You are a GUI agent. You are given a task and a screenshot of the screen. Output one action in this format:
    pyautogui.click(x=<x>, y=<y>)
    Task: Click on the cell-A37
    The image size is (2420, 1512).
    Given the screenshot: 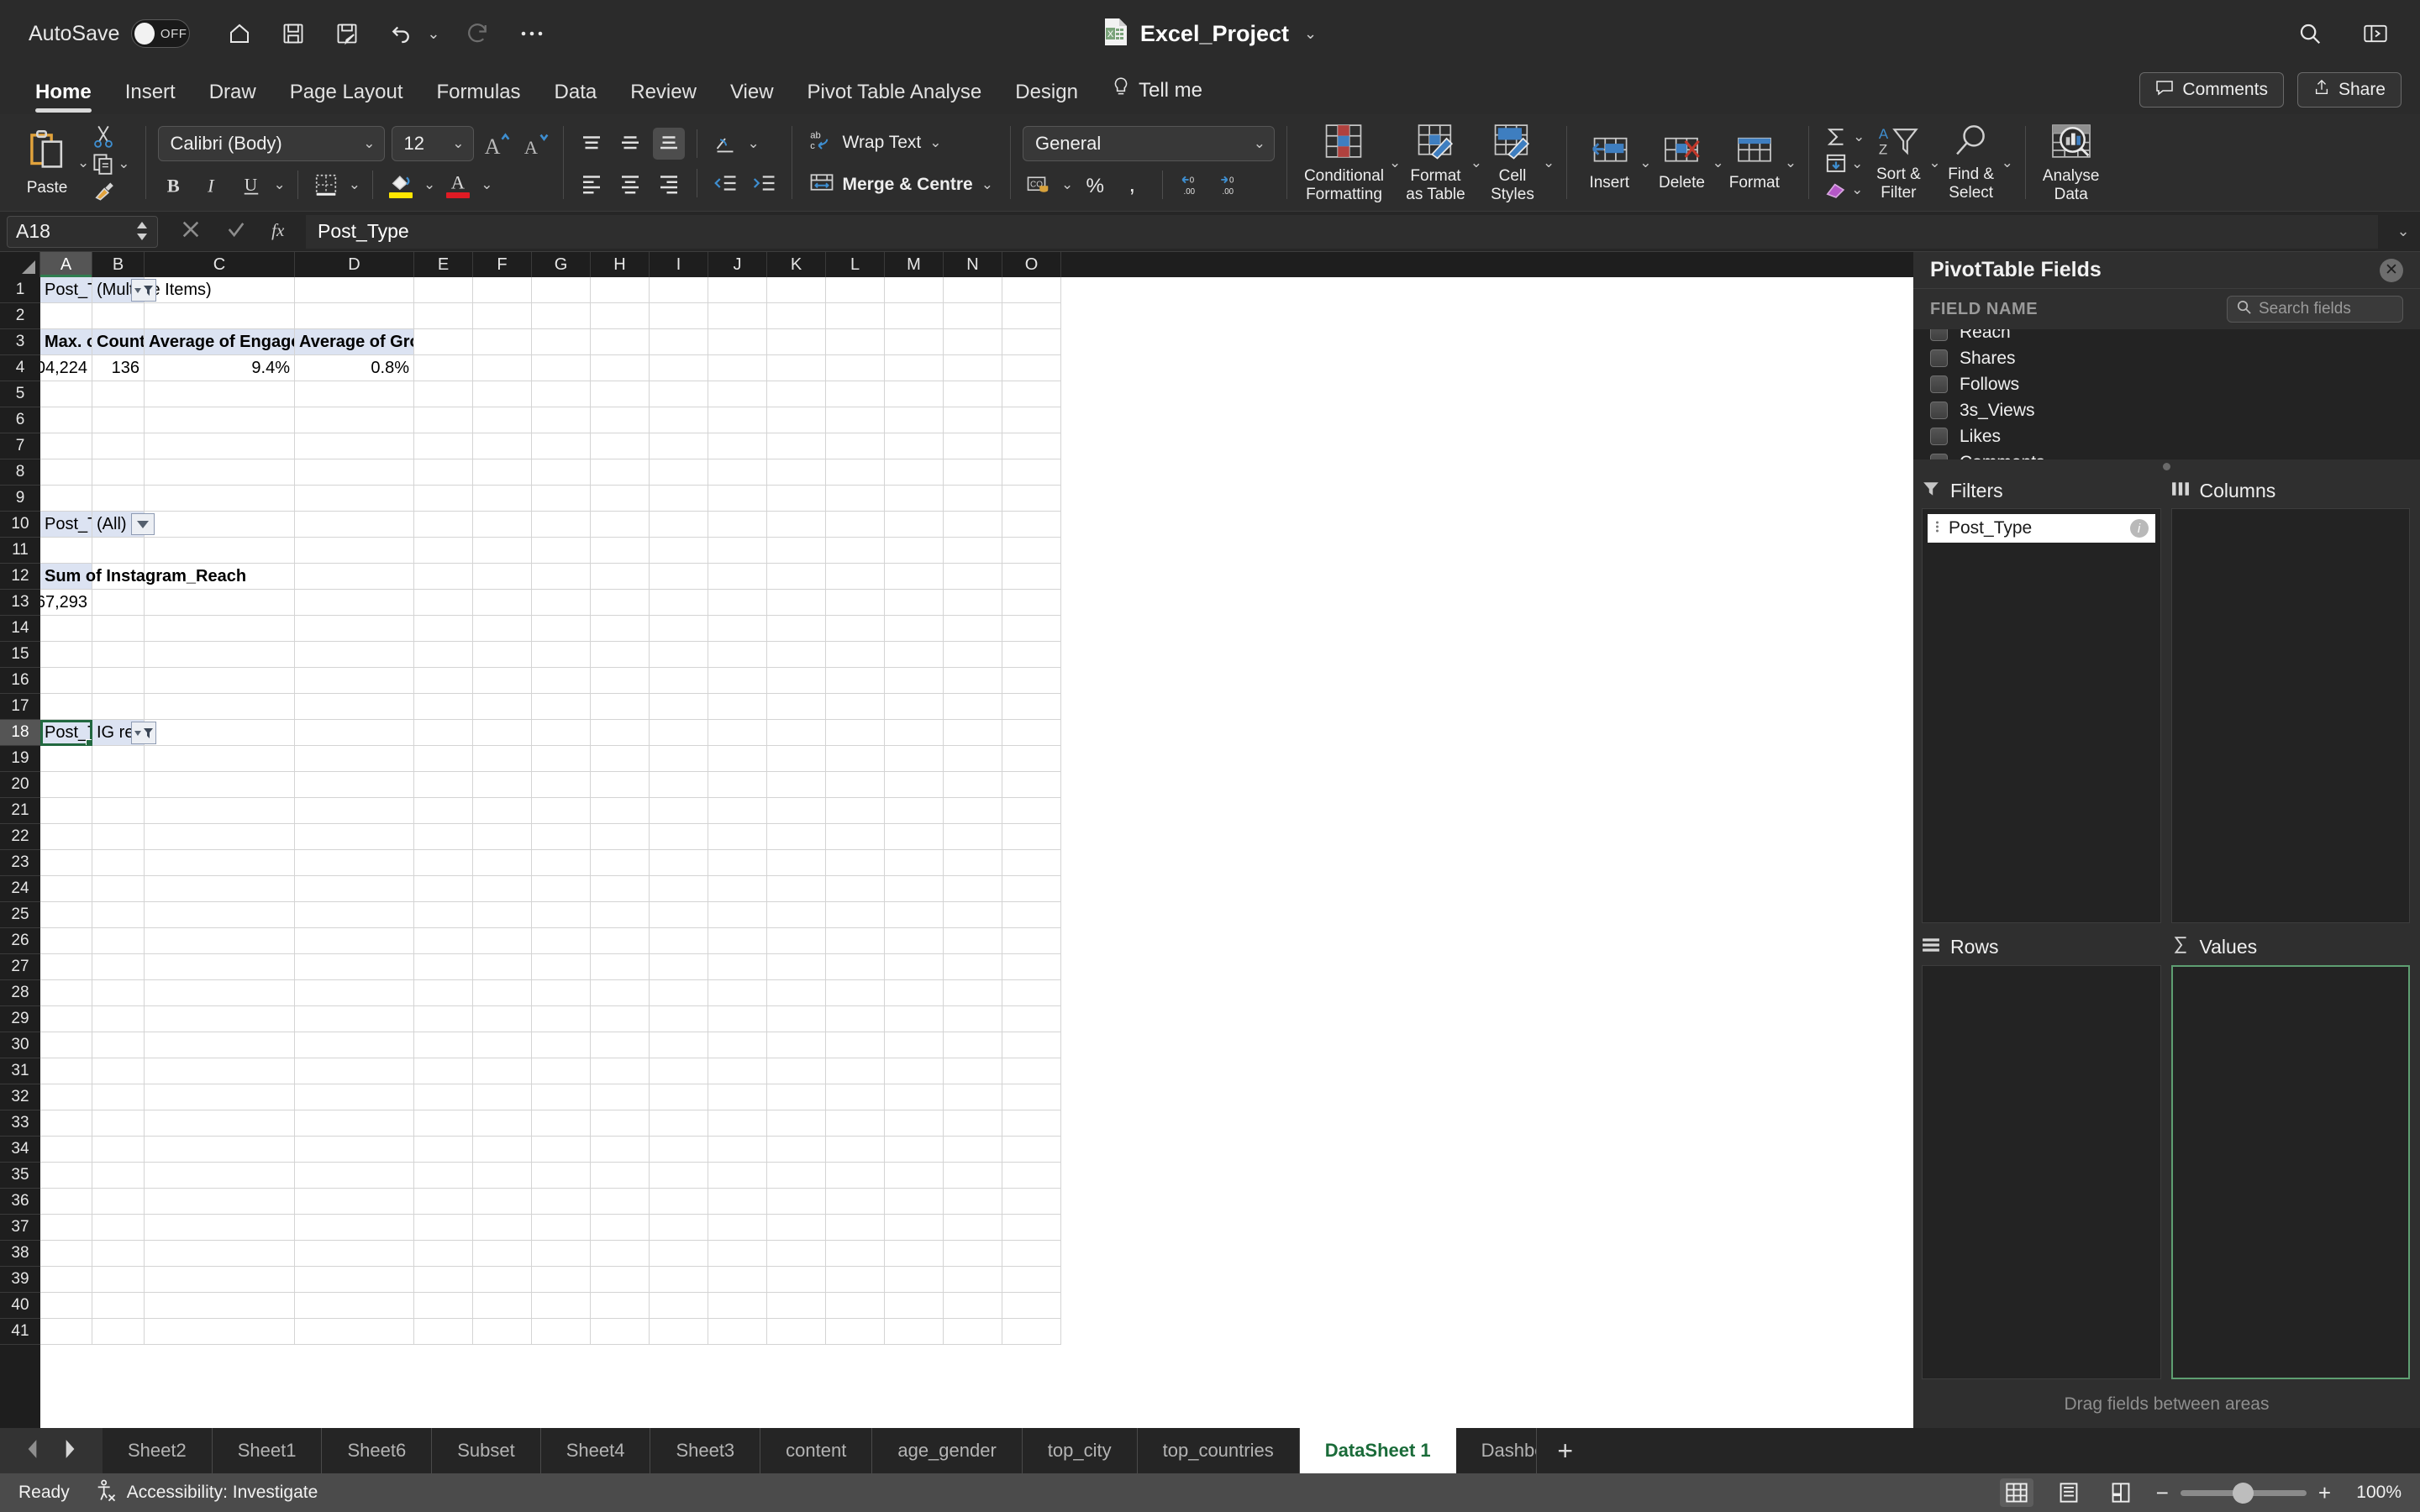 What is the action you would take?
    pyautogui.click(x=66, y=1228)
    